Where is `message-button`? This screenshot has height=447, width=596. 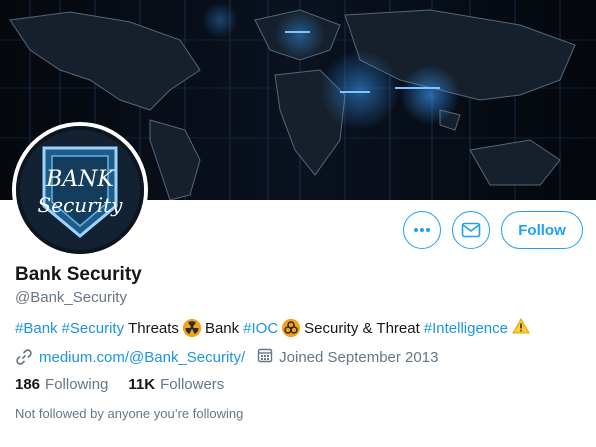 message-button is located at coordinates (471, 230).